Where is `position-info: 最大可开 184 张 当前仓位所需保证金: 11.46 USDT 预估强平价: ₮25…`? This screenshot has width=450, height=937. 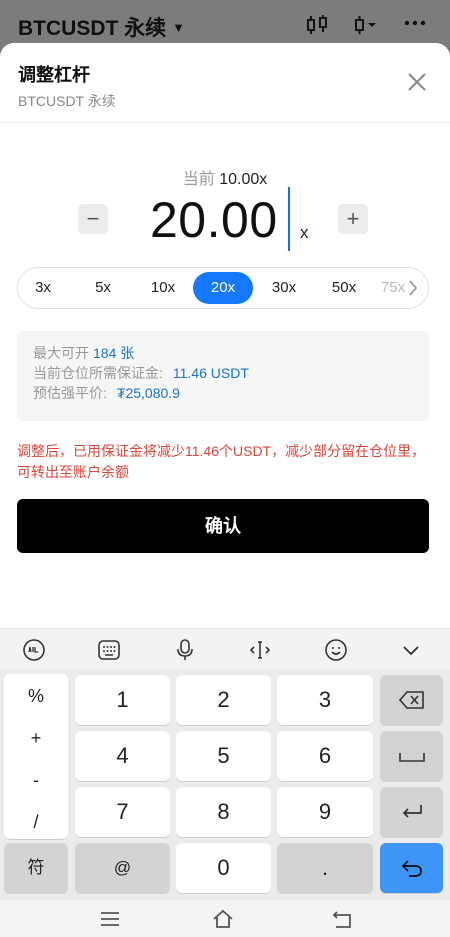
position-info: 最大可开 184 张 当前仓位所需保证金: 11.46 USDT 预估强平价: ₮25… is located at coordinates (223, 376).